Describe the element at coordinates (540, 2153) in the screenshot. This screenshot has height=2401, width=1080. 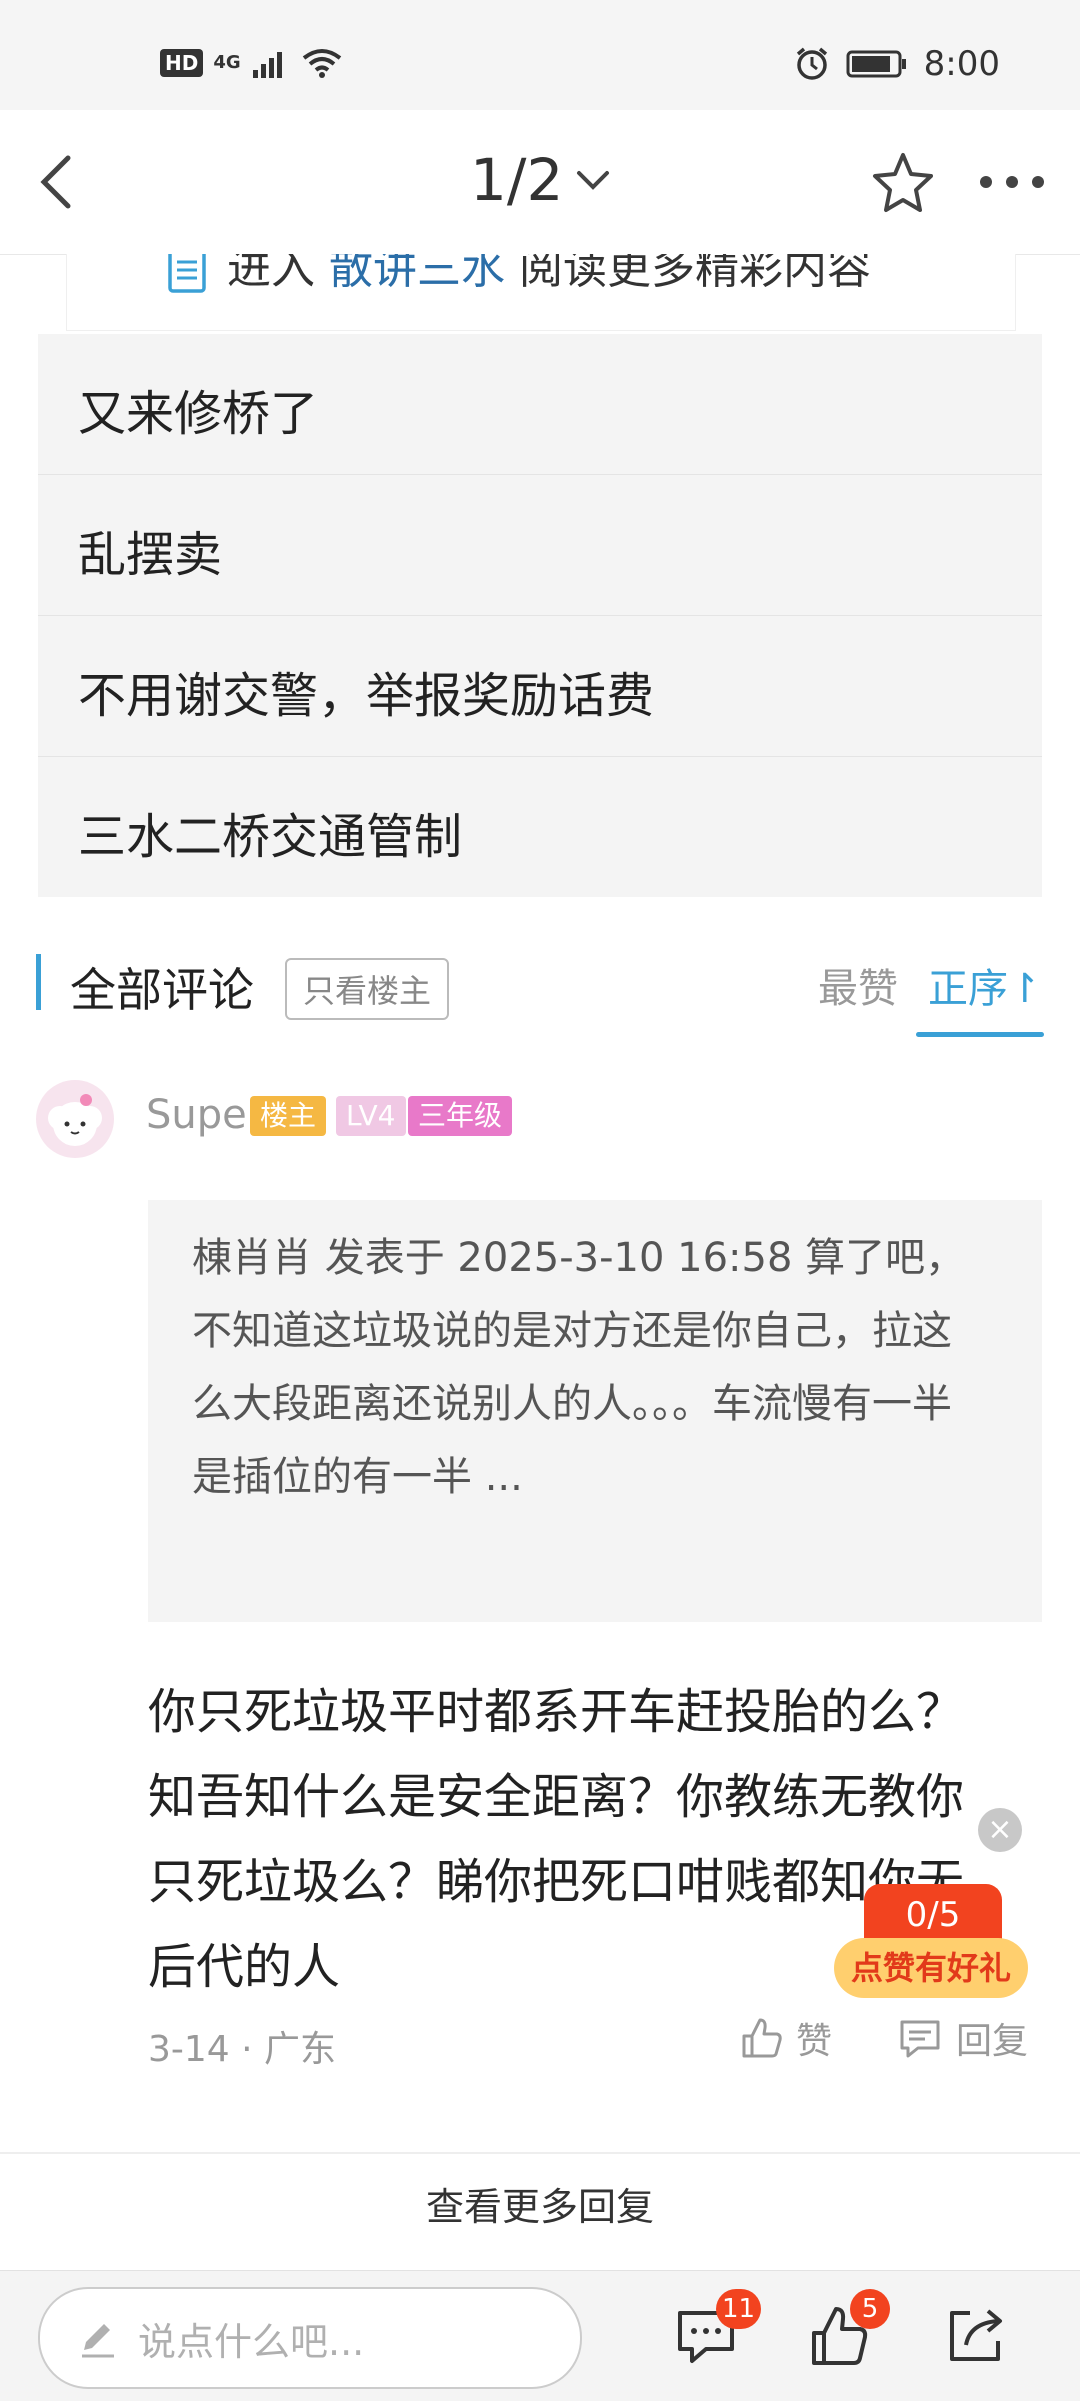
I see `divider` at that location.